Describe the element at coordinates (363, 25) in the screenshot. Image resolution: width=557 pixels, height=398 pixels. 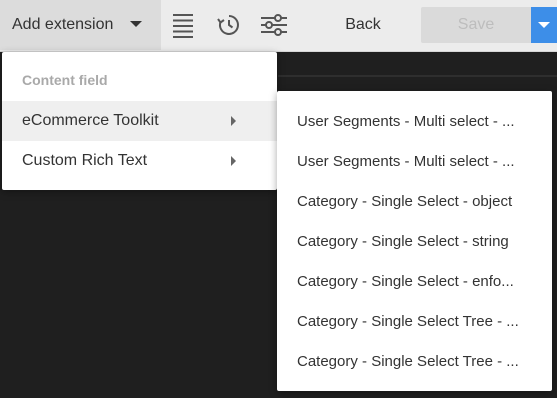
I see `back-button: Back` at that location.